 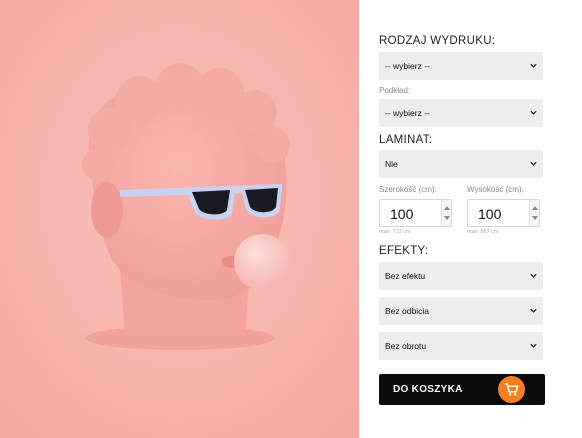 I want to click on effect-select: Bez efektu, so click(x=461, y=276).